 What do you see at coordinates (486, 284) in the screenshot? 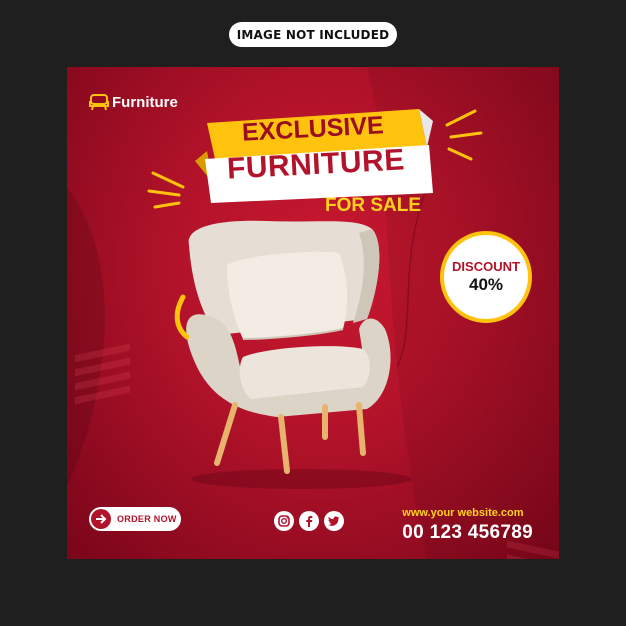
I see `discount-value: 40%` at bounding box center [486, 284].